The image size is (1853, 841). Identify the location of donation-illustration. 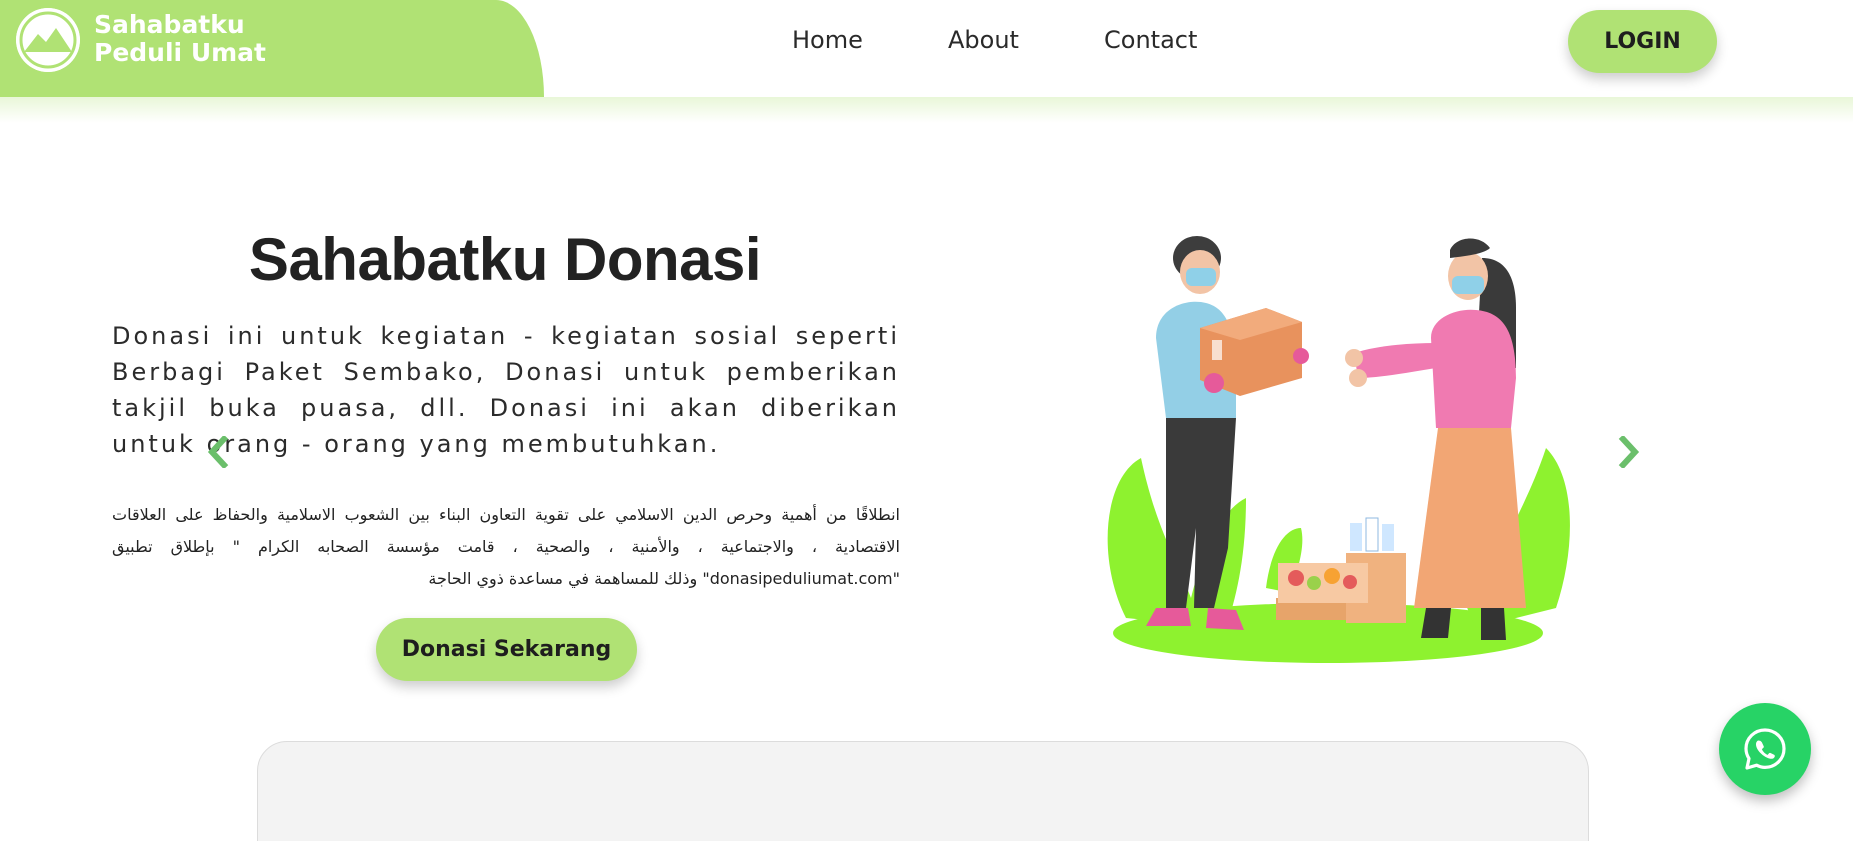
(1342, 448).